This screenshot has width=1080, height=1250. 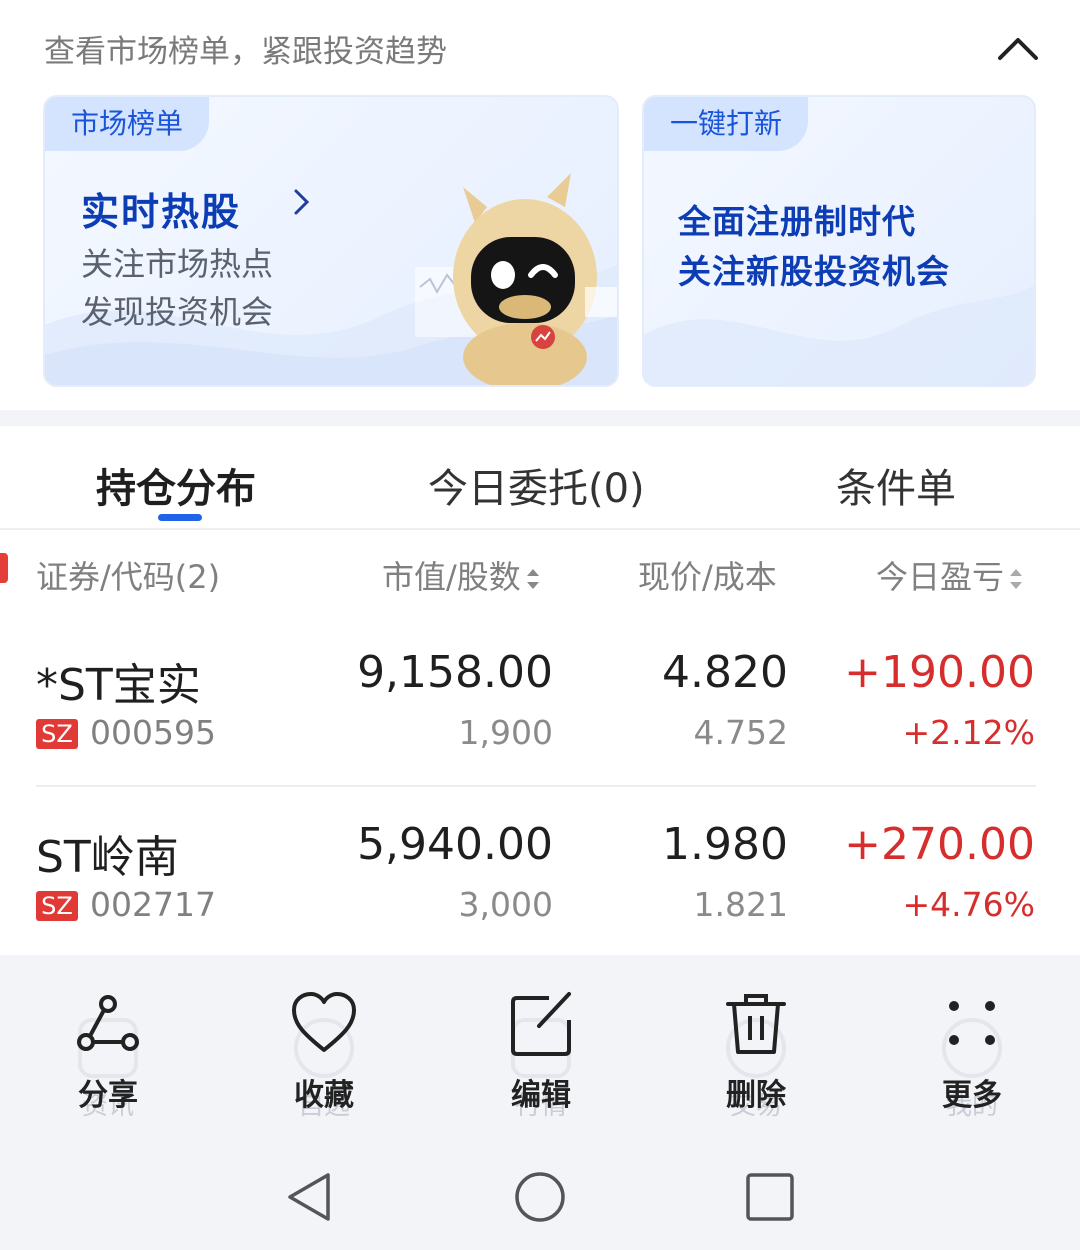 I want to click on today-pnl: +190.00, so click(x=939, y=672).